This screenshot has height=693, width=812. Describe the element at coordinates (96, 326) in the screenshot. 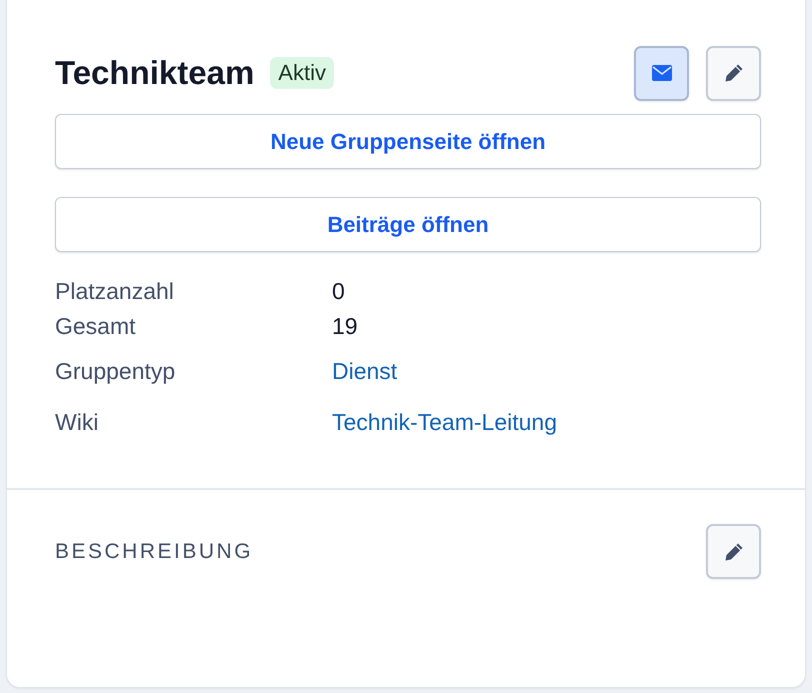

I see `field-label: Gesamt` at that location.